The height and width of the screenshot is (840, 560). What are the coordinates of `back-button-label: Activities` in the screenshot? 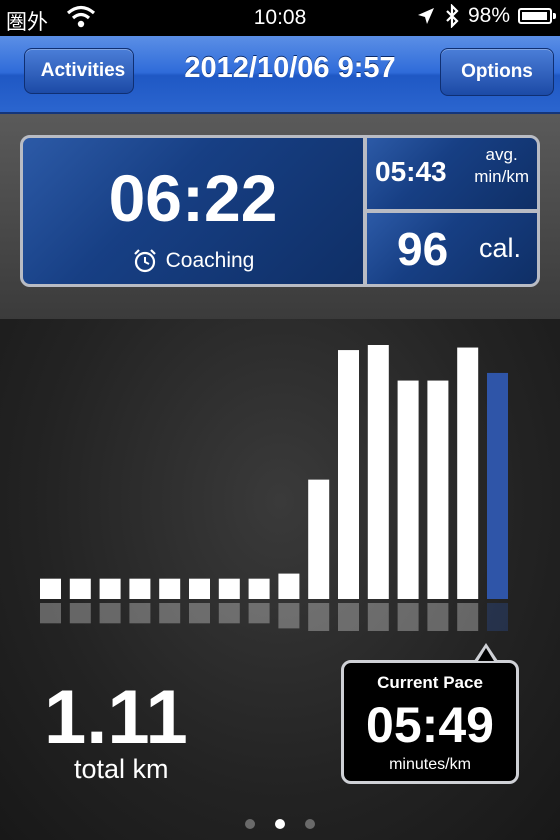 It's located at (83, 70).